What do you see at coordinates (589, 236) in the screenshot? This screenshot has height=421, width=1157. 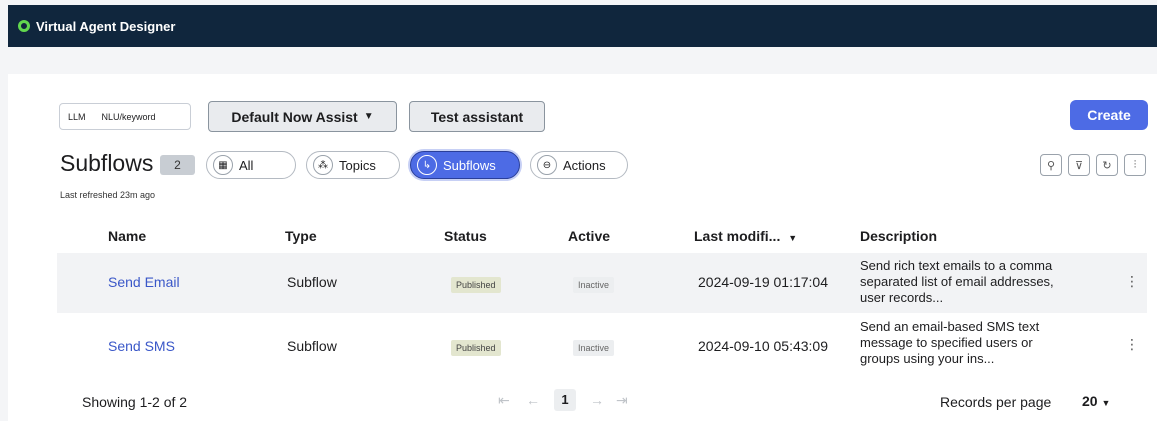 I see `col-active: Active` at bounding box center [589, 236].